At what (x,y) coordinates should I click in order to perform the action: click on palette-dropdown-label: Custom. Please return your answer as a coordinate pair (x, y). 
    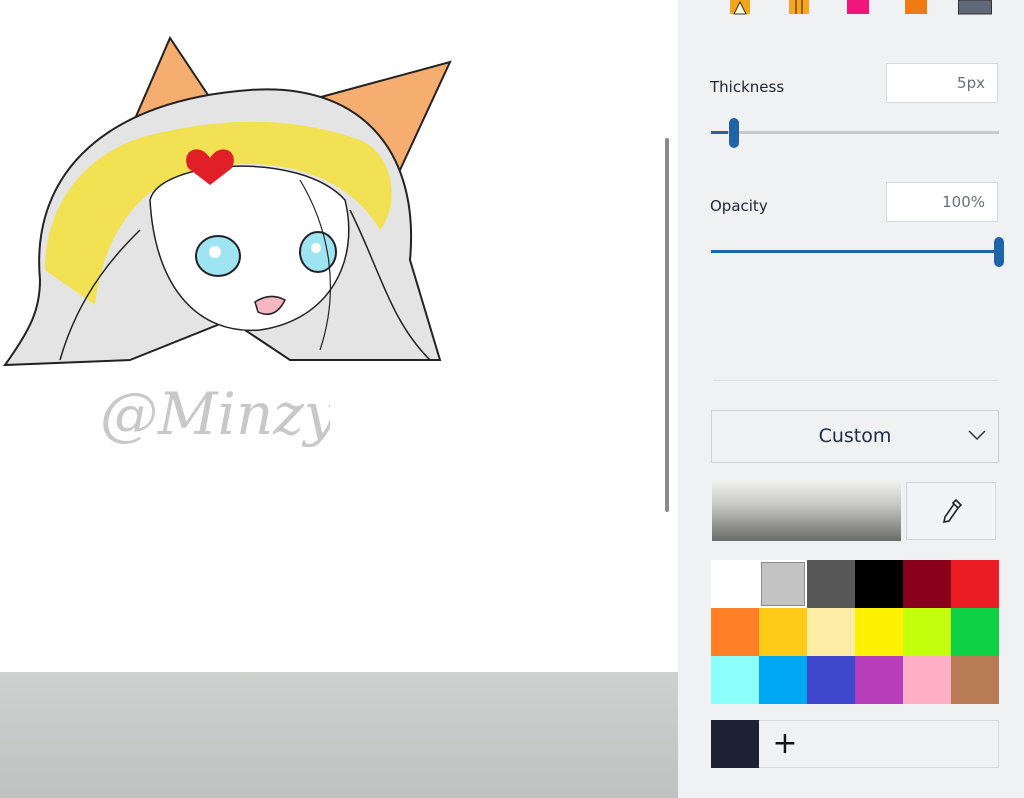
    Looking at the image, I should click on (855, 436).